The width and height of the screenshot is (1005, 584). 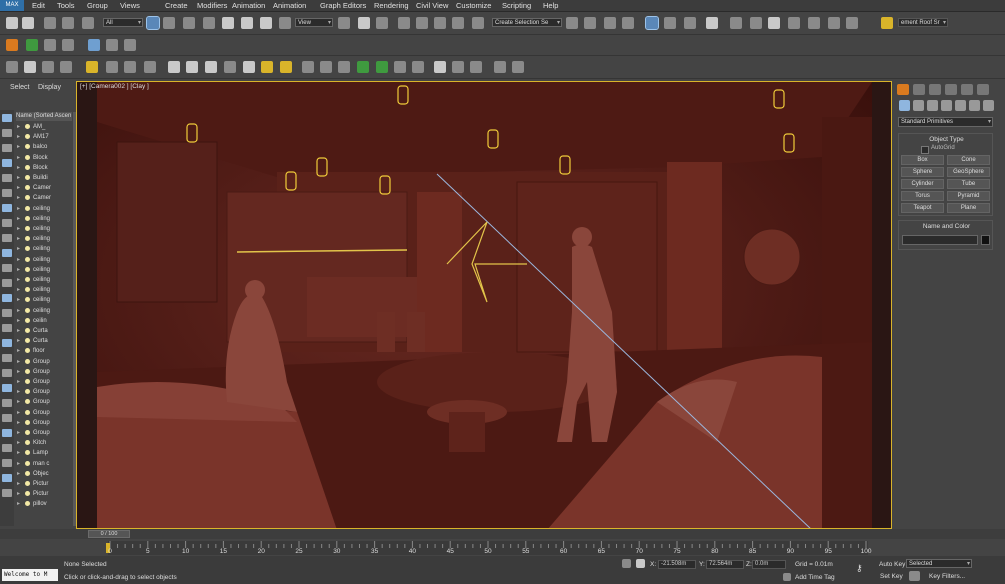 I want to click on frame-buffer-icon, so click(x=48, y=67).